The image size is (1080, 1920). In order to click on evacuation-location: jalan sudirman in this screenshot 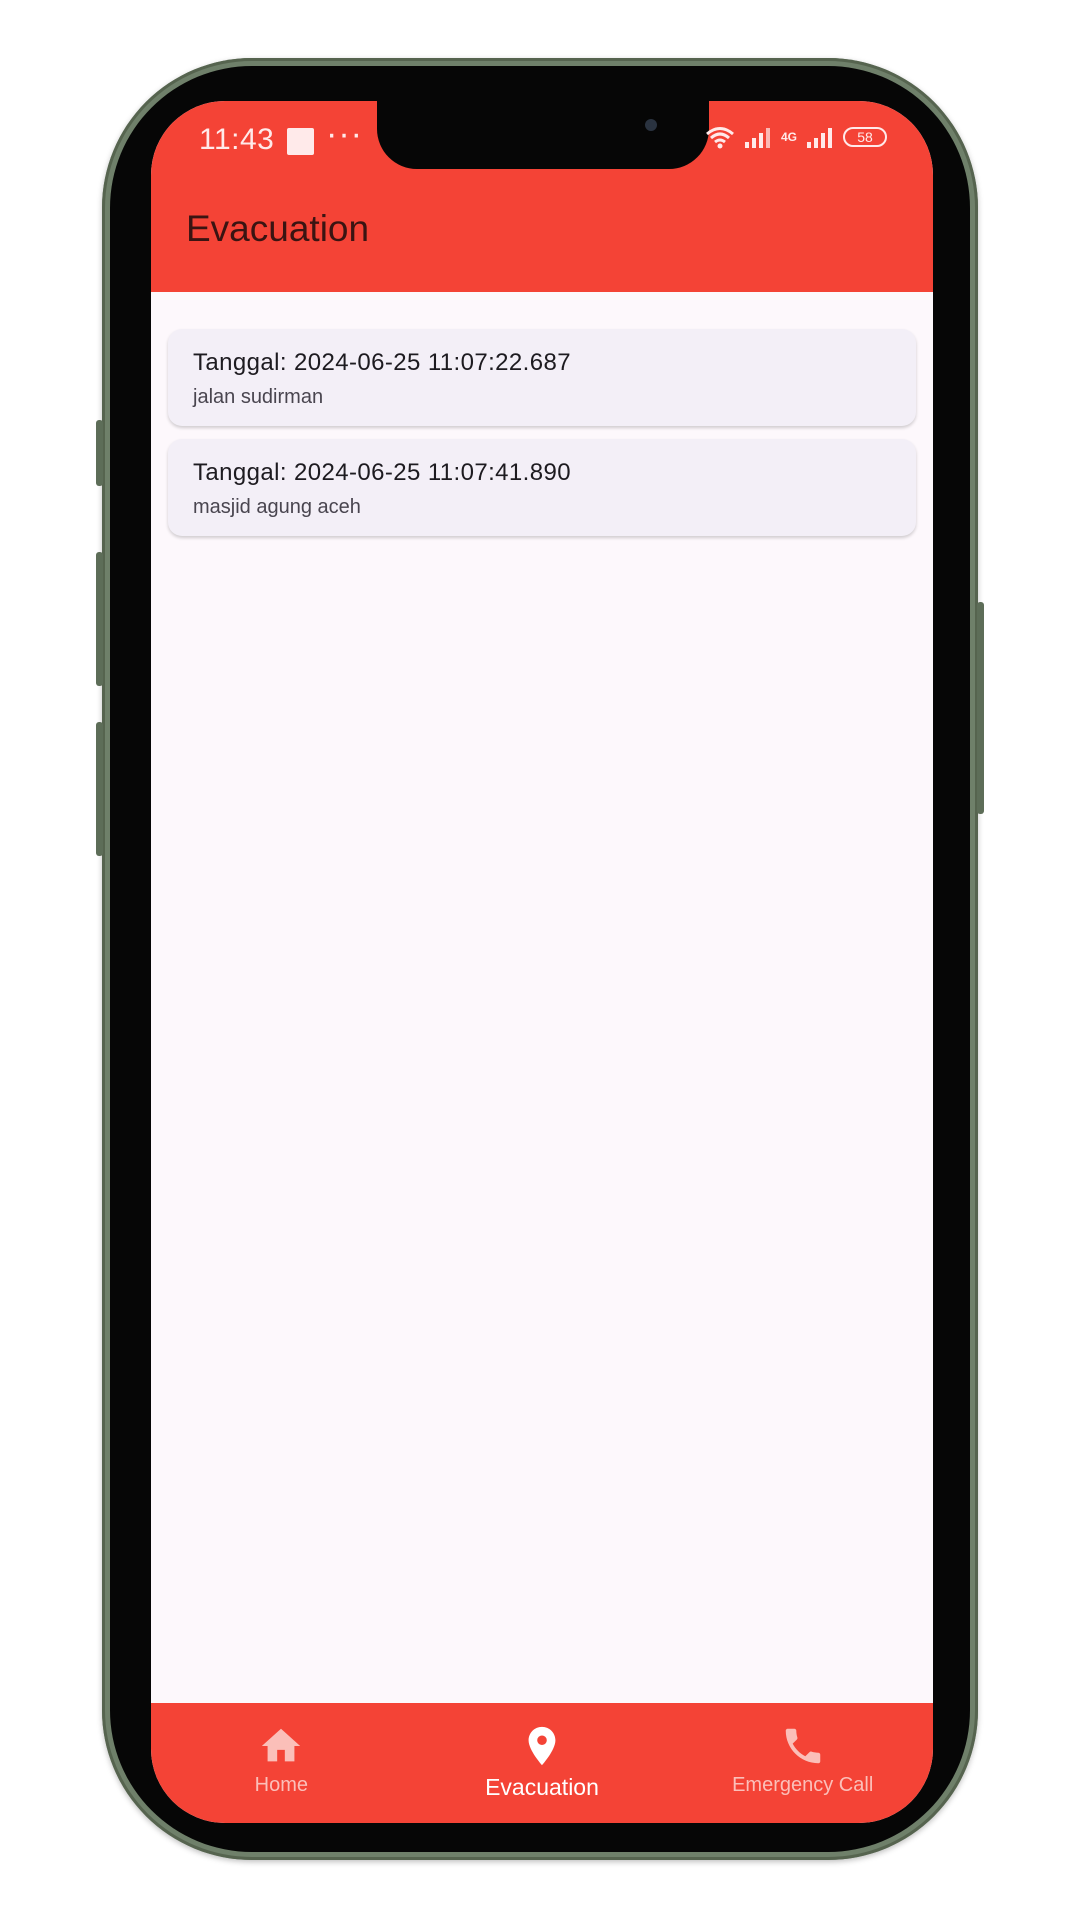, I will do `click(258, 397)`.